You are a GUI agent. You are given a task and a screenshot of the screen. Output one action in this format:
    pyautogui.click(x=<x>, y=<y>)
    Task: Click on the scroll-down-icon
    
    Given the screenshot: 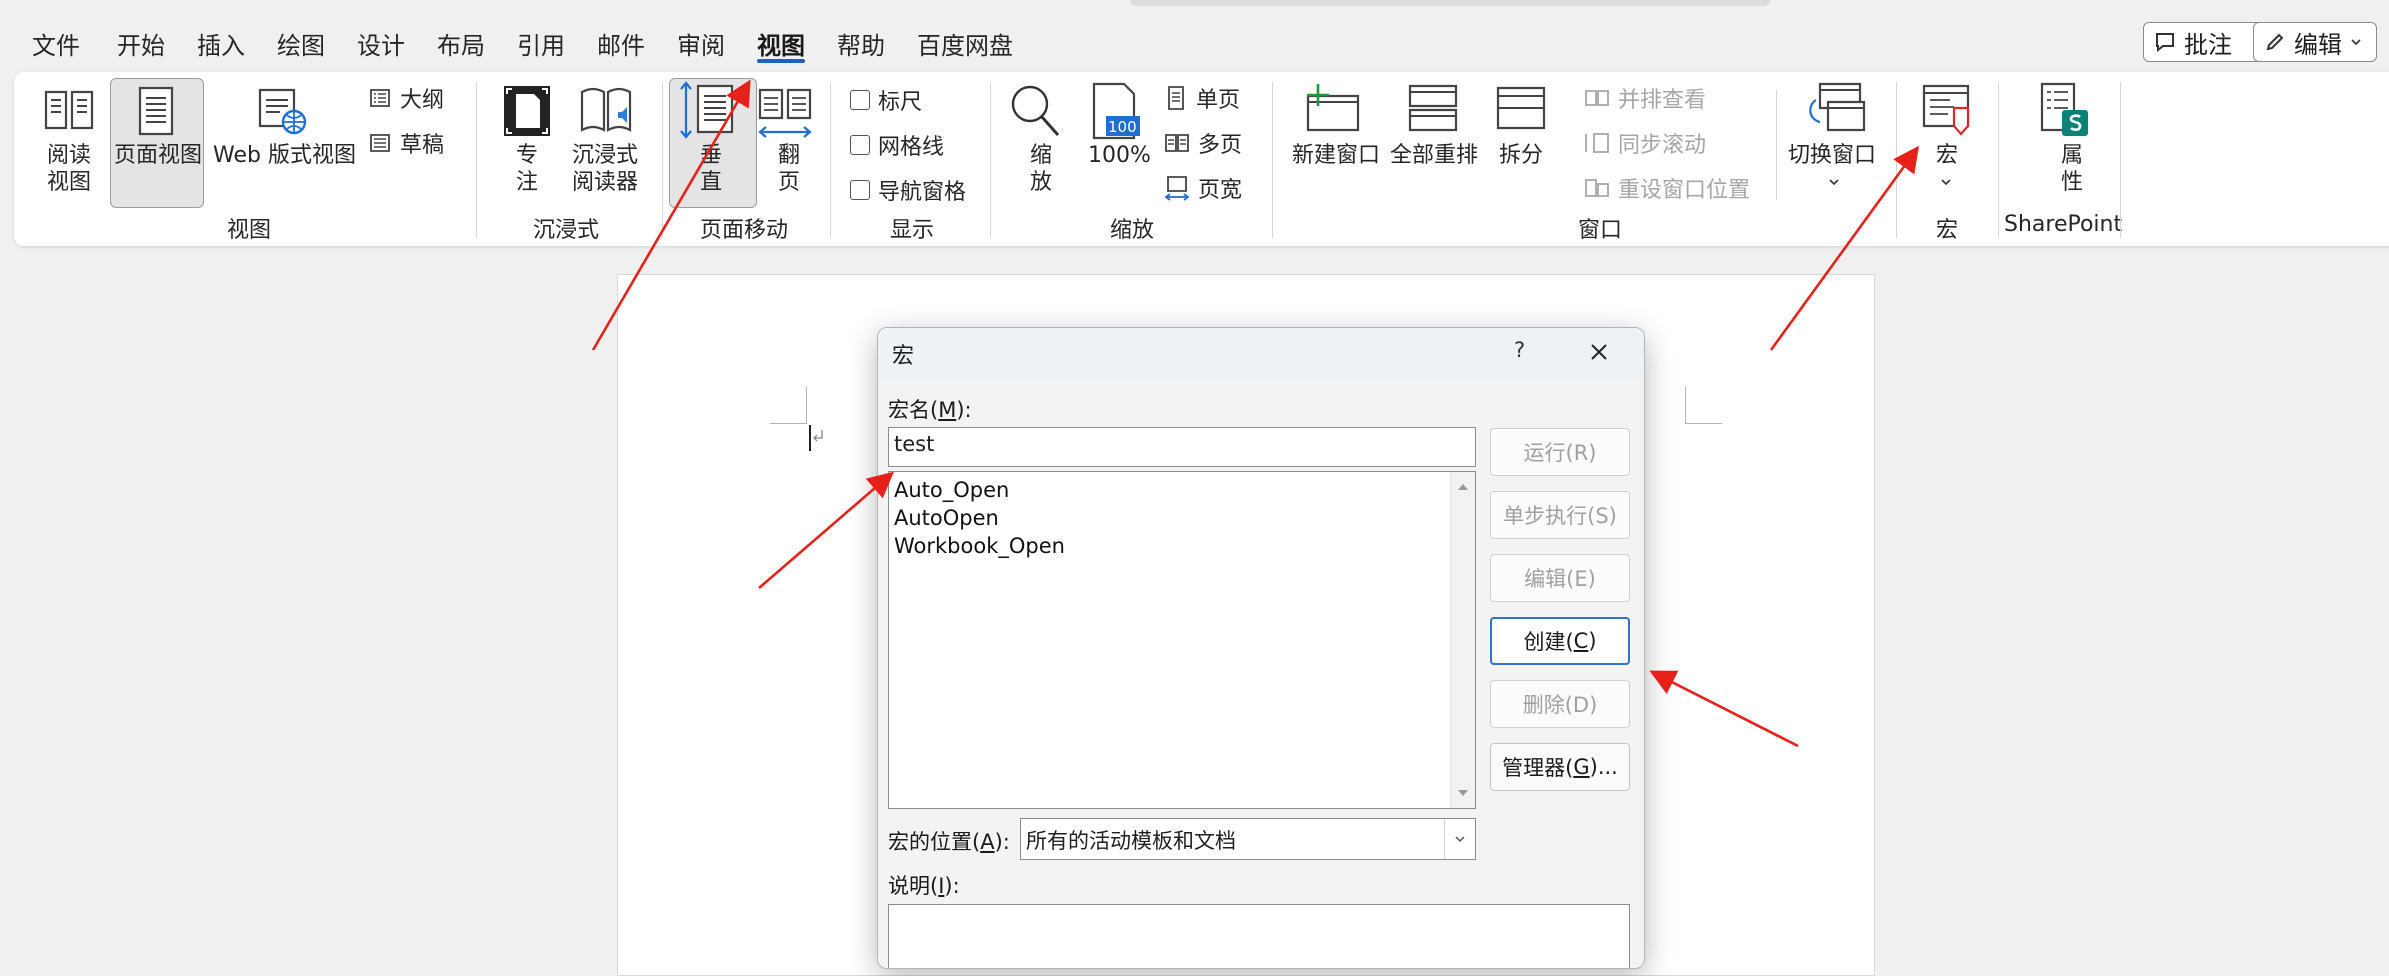 What is the action you would take?
    pyautogui.click(x=1463, y=793)
    